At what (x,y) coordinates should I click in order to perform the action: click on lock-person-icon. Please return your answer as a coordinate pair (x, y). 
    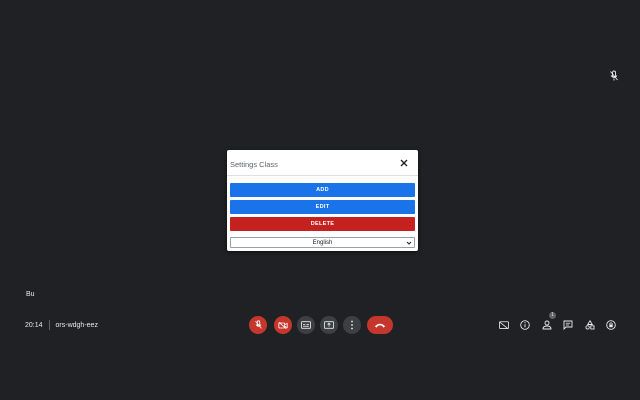
    Looking at the image, I should click on (611, 325).